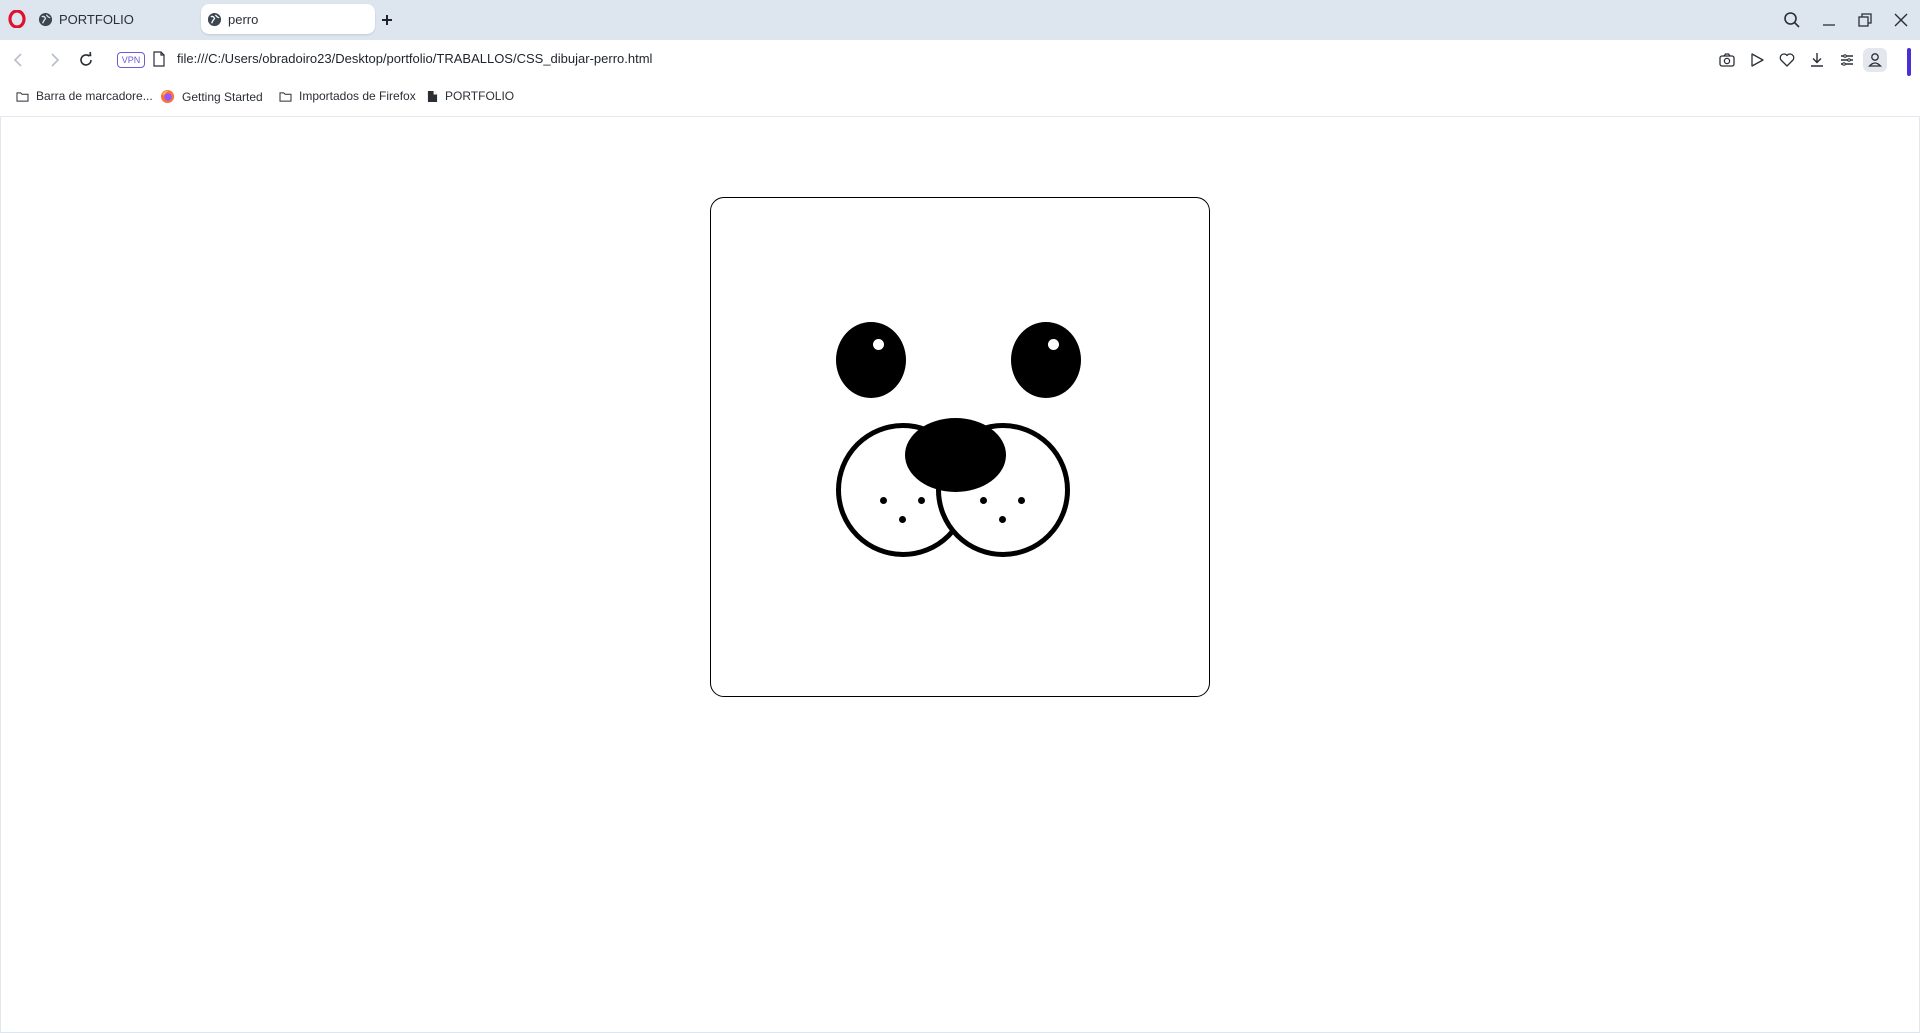  Describe the element at coordinates (19, 60) in the screenshot. I see `back-icon` at that location.